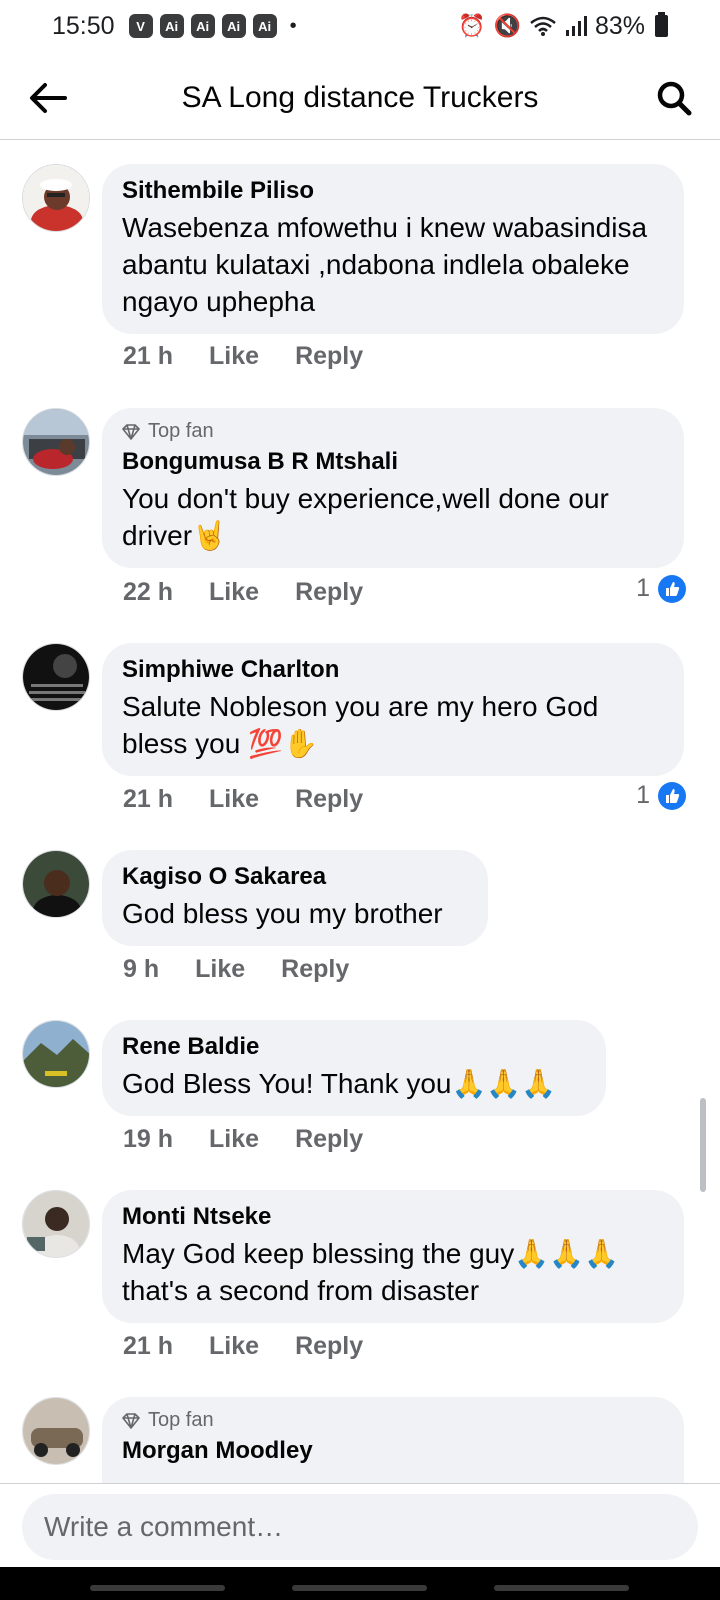 Image resolution: width=720 pixels, height=1600 pixels. Describe the element at coordinates (472, 25) in the screenshot. I see `alarm-icon: ⏰` at that location.